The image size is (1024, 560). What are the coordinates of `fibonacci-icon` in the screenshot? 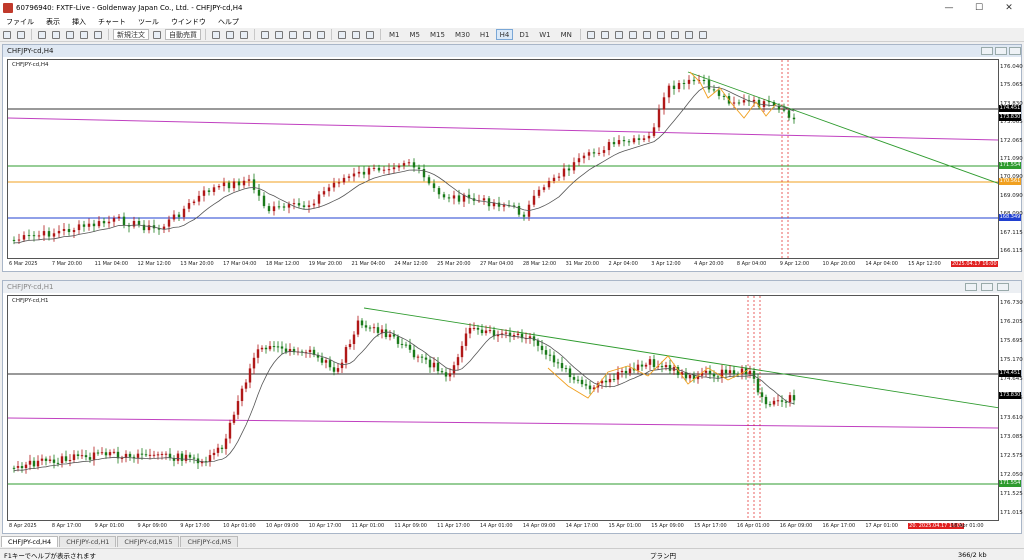 It's located at (675, 34).